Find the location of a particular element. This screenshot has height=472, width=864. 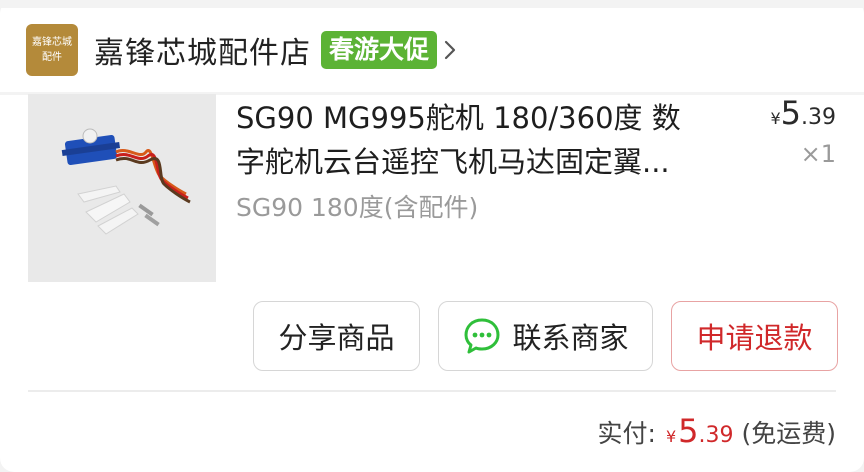

chevron-right-icon is located at coordinates (450, 50).